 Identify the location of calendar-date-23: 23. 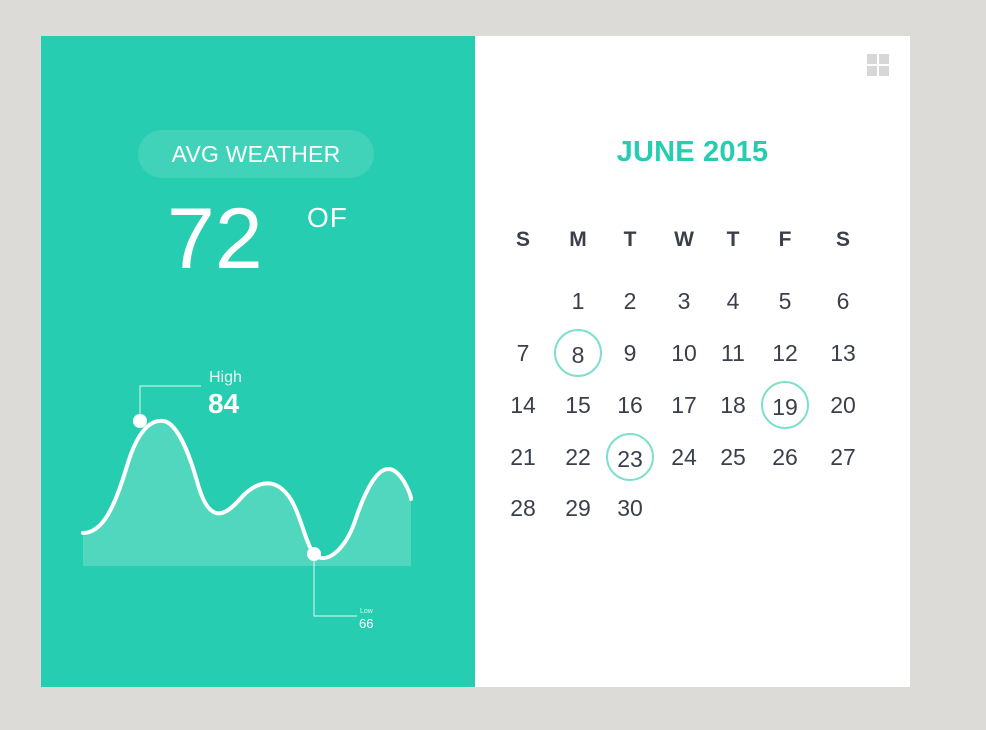
(630, 457).